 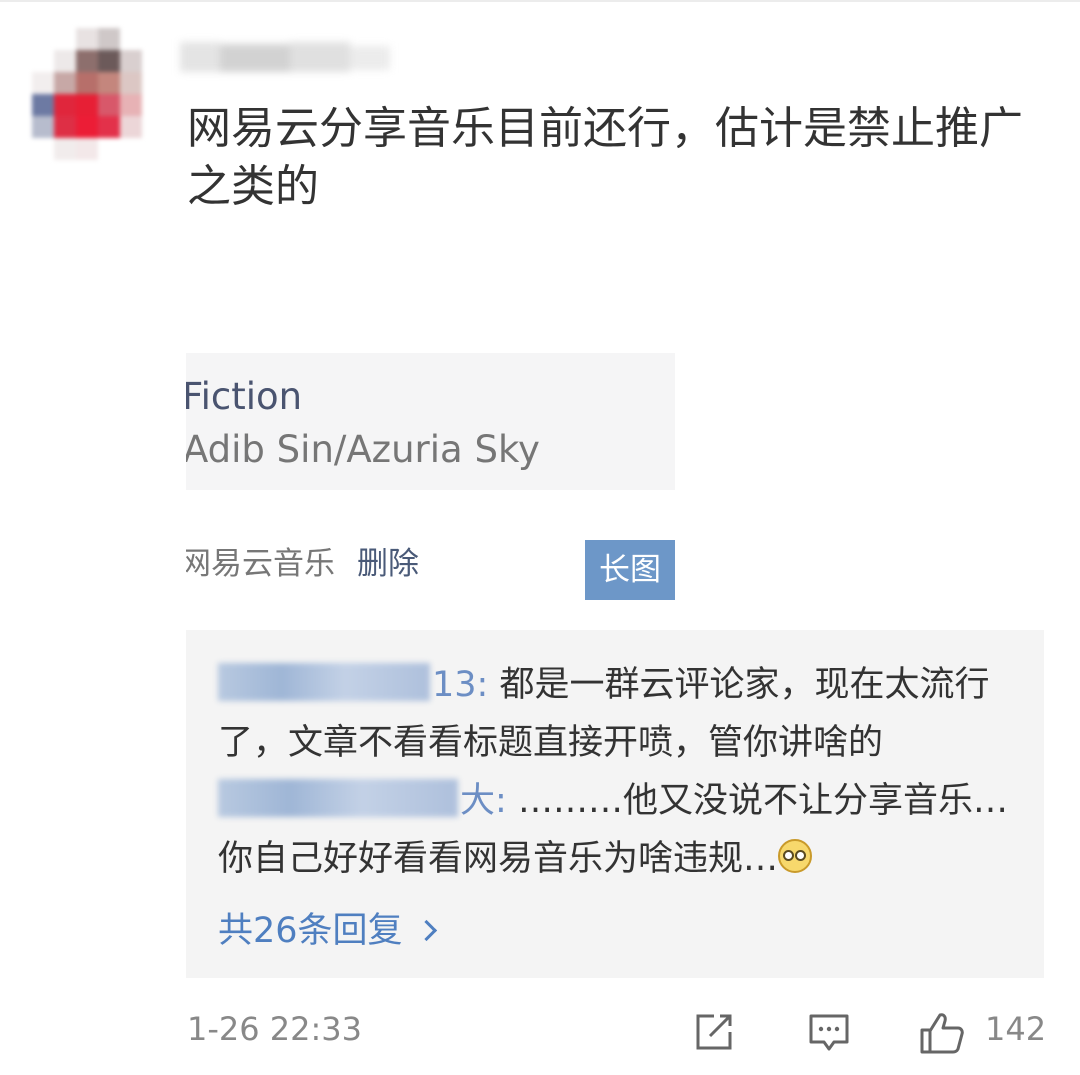 I want to click on divider, so click(x=540, y=1).